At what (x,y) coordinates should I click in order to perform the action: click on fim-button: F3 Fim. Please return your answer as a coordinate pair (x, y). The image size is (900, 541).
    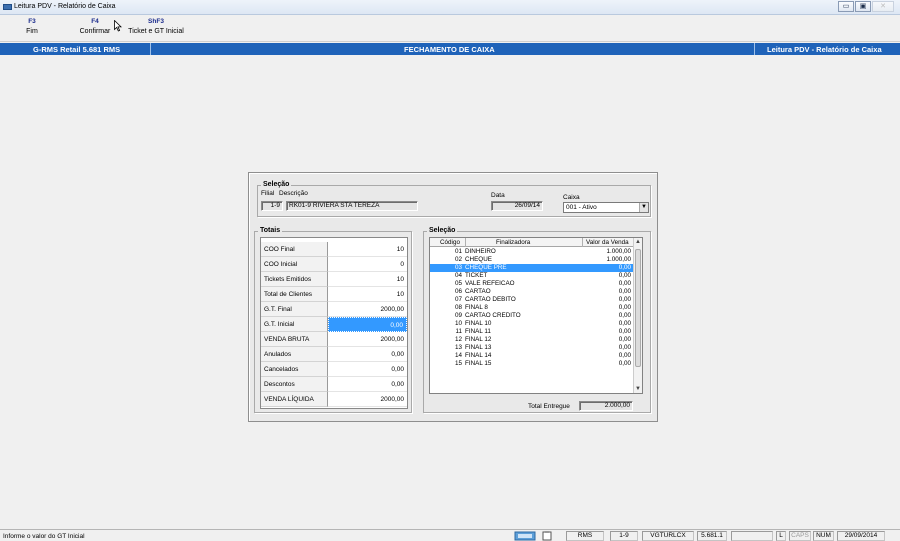
    Looking at the image, I should click on (32, 26).